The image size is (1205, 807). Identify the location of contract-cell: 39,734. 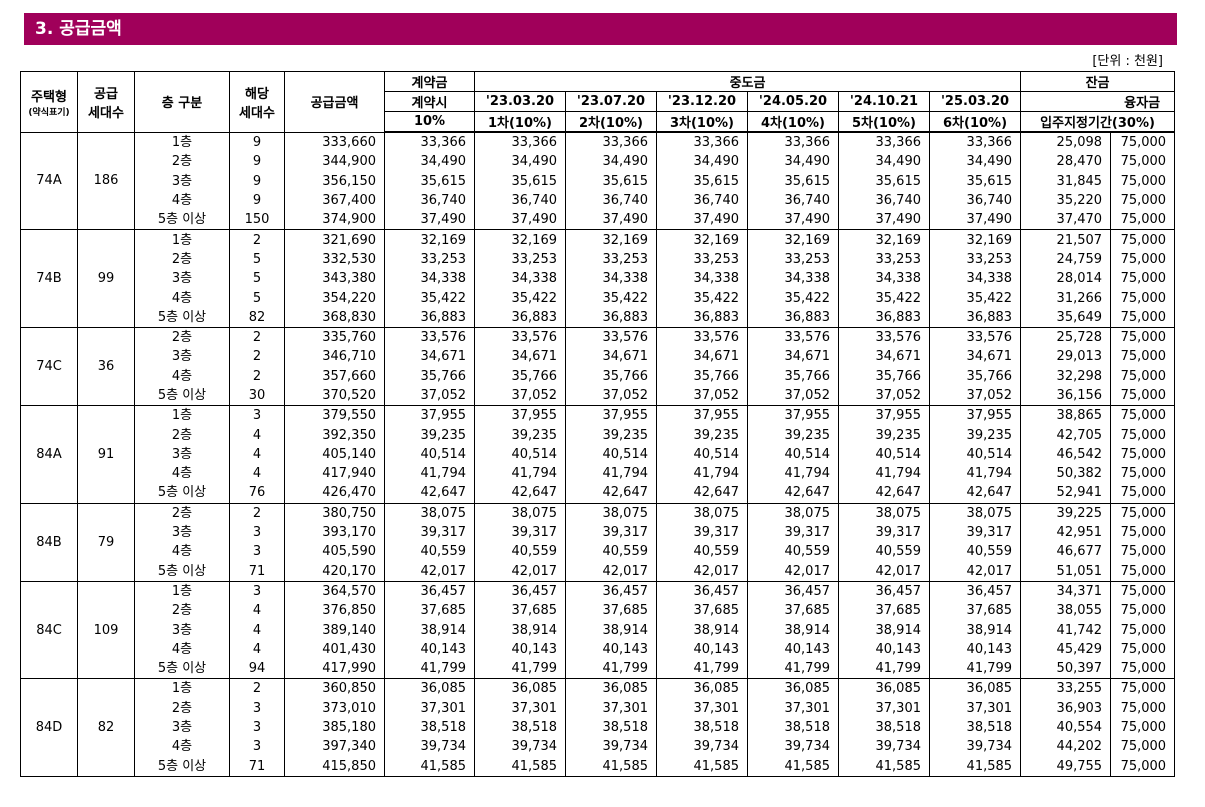
(429, 747).